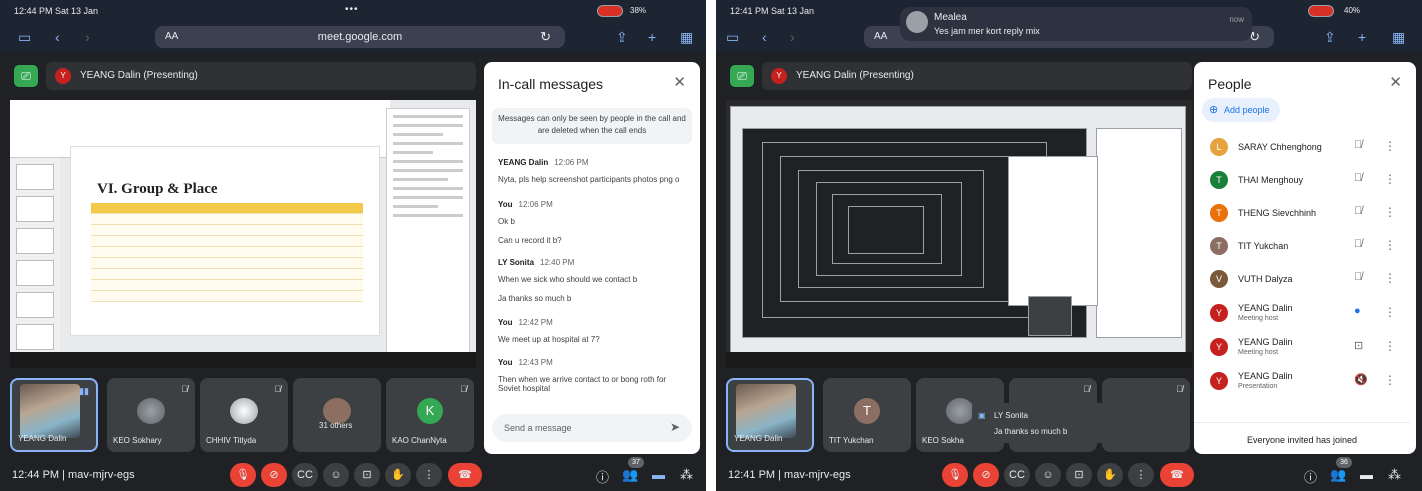 This screenshot has width=1422, height=491. Describe the element at coordinates (675, 427) in the screenshot. I see `send-icon: ➤` at that location.